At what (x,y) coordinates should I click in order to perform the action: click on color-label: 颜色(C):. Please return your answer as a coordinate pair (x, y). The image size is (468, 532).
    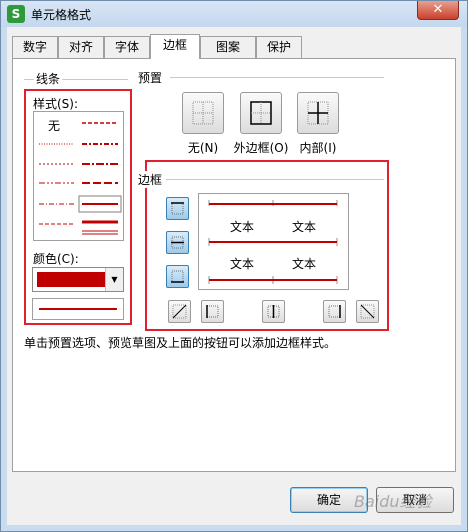
    Looking at the image, I should click on (56, 258).